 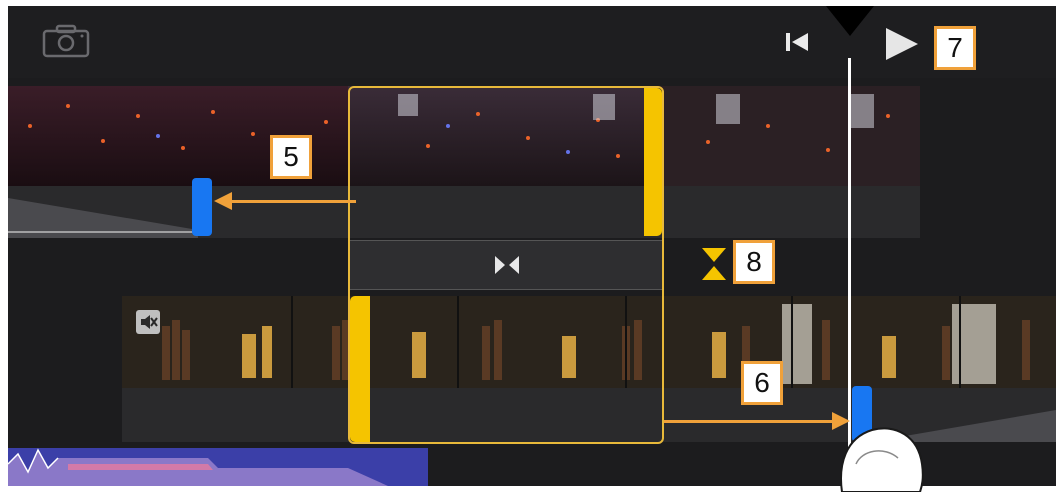 What do you see at coordinates (148, 322) in the screenshot?
I see `mute-icon` at bounding box center [148, 322].